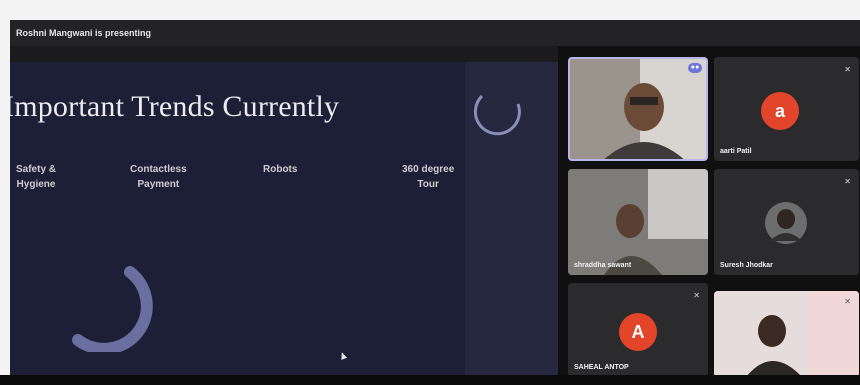 This screenshot has width=860, height=385. I want to click on participant-tile-6: ✕, so click(786, 334).